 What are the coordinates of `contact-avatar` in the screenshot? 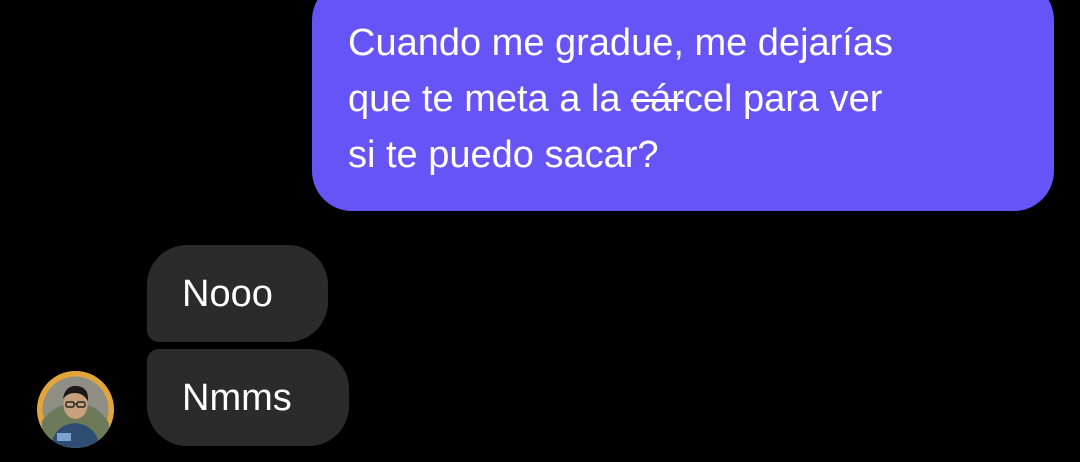 It's located at (75, 409).